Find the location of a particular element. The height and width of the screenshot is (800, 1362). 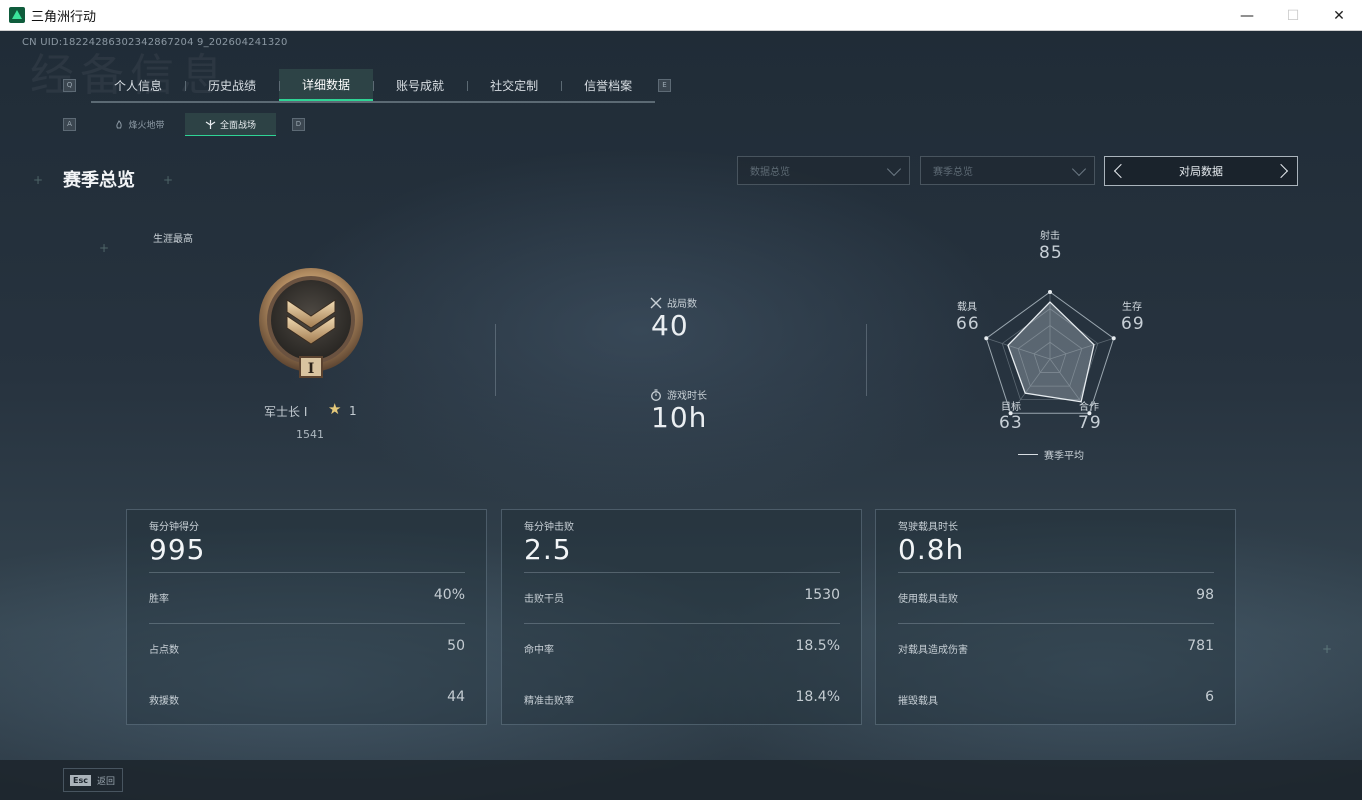

stat-card: 每分钟得分 995 胜率 40% 占点数 50 救援数 44 is located at coordinates (306, 617).